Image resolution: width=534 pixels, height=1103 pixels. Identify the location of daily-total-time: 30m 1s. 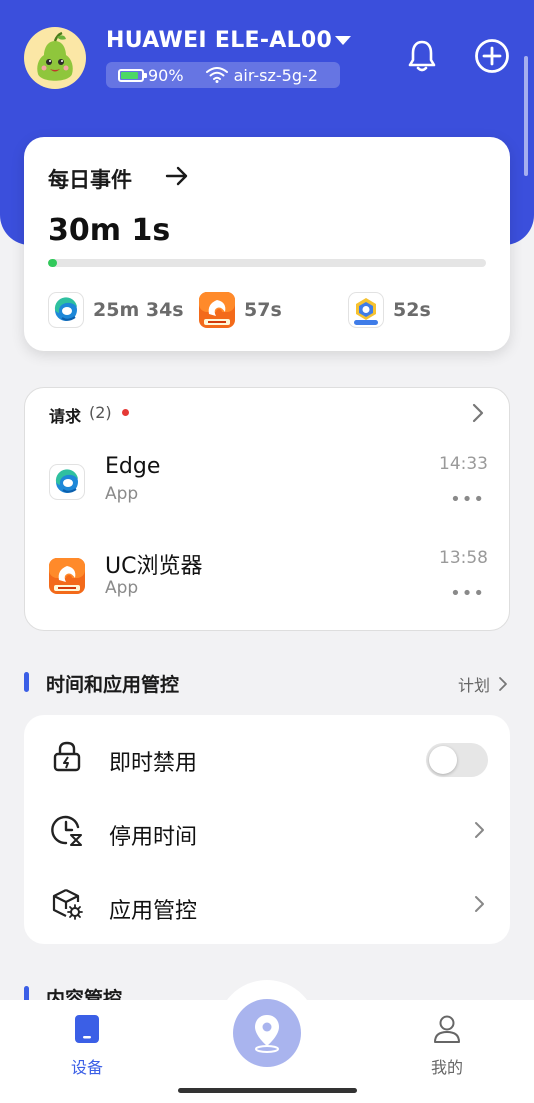
(109, 230).